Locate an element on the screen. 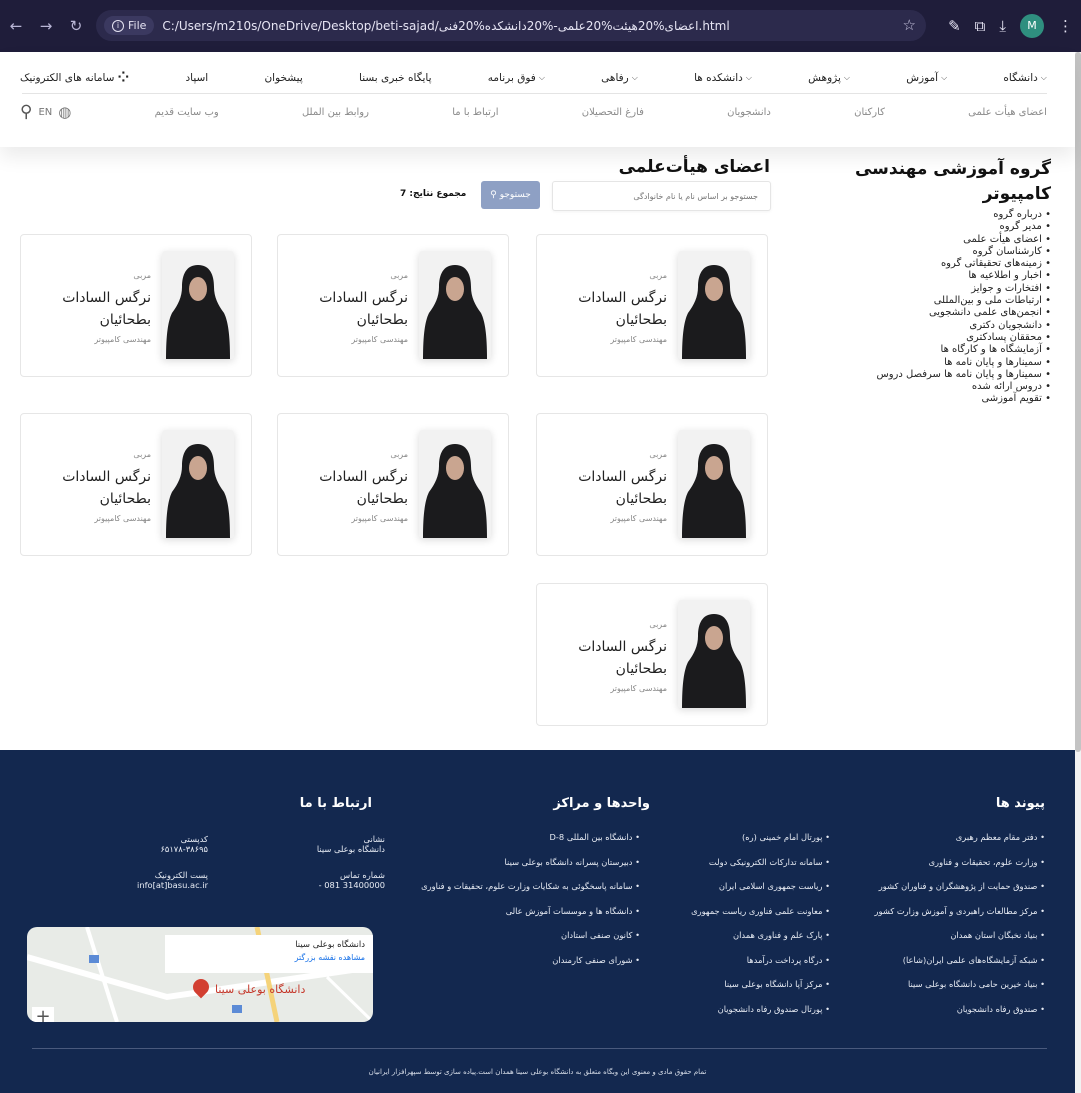 The width and height of the screenshot is (1081, 1093). menu-item-university: دانشگاه ⌵ is located at coordinates (1024, 78).